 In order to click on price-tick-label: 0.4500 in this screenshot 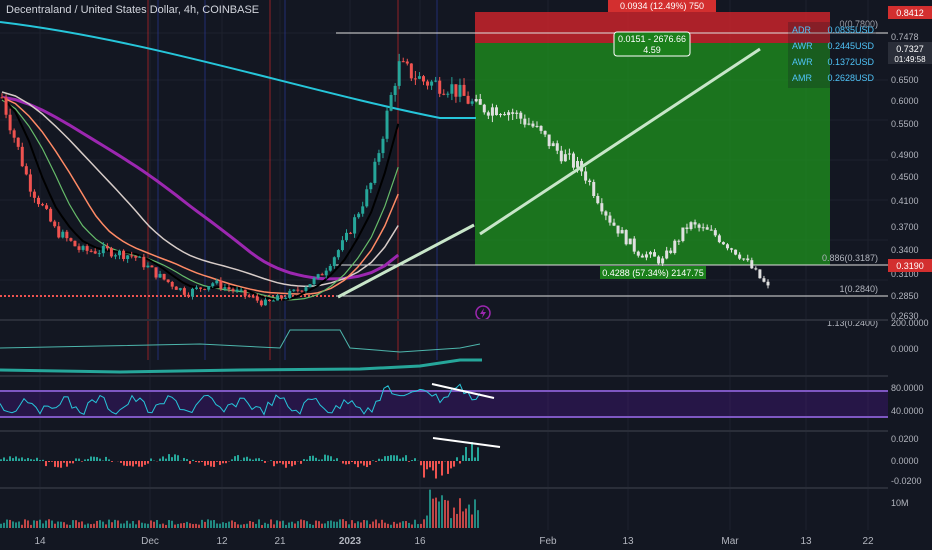, I will do `click(905, 177)`.